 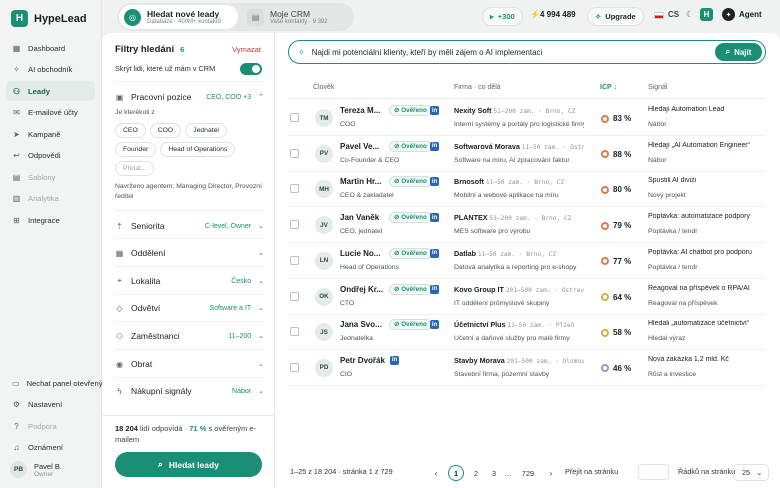 I want to click on jump-input, so click(x=653, y=472).